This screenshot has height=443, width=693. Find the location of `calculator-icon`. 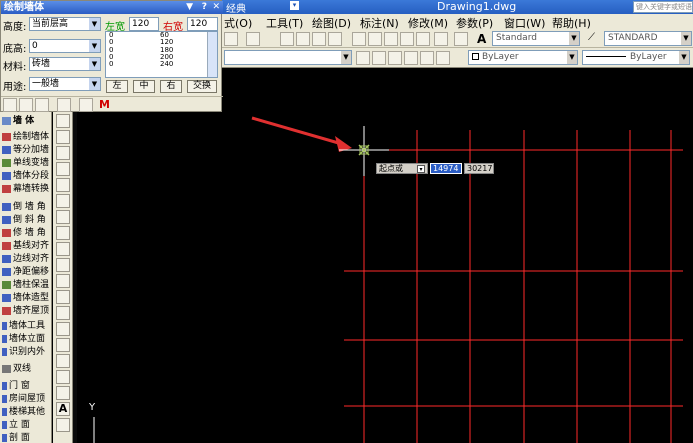

calculator-icon is located at coordinates (441, 39).